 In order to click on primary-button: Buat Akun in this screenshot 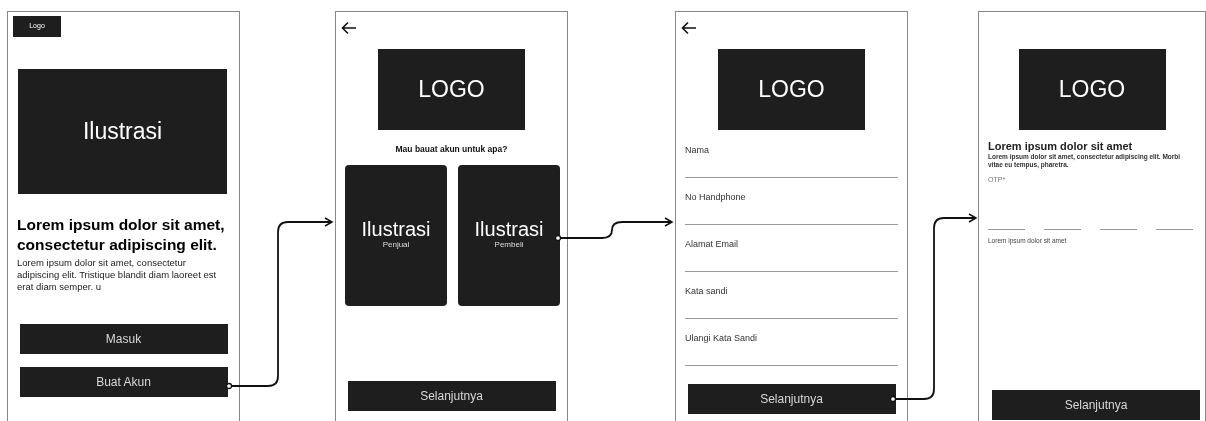, I will do `click(123, 382)`.